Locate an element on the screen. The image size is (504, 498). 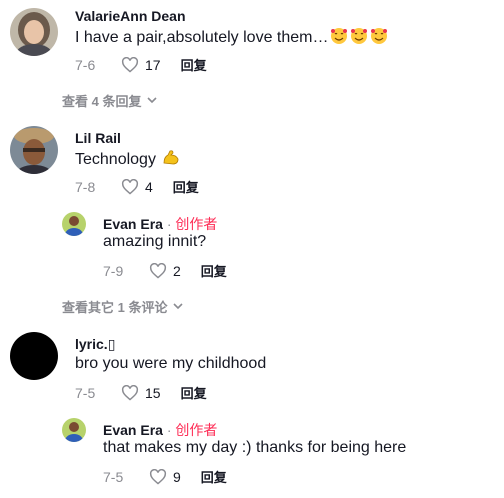
comment-text: Technology is located at coordinates (127, 160).